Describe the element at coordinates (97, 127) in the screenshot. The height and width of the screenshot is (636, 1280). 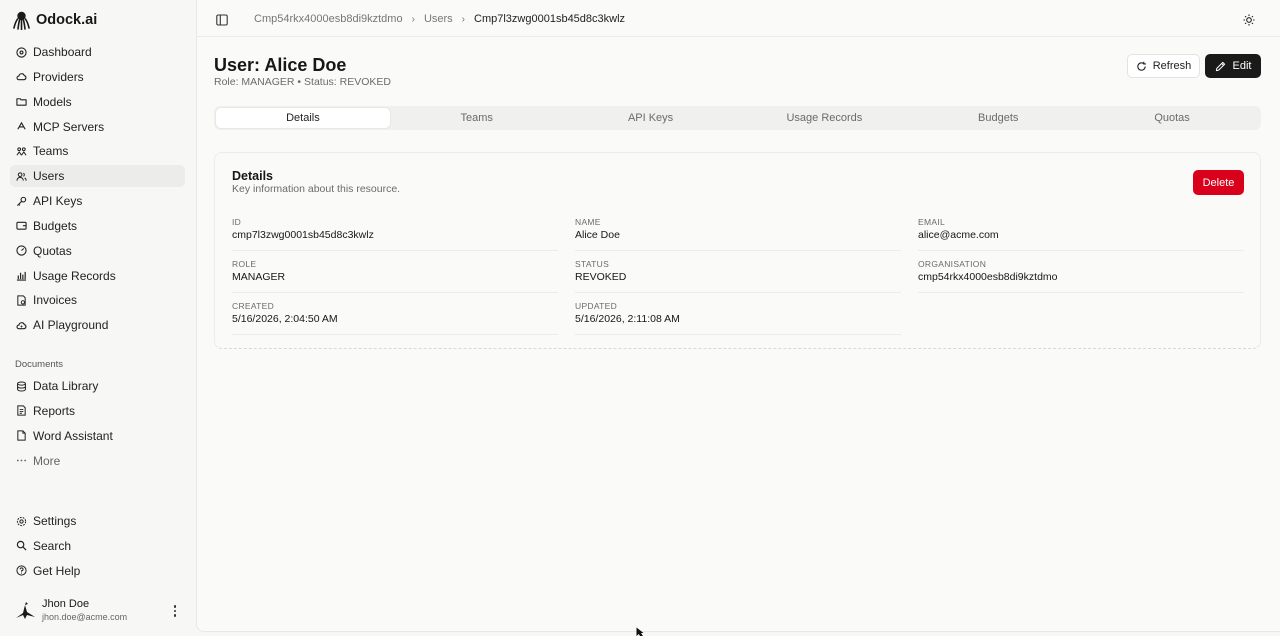
I see `sidebar-item-mcp-servers: MCP Servers` at that location.